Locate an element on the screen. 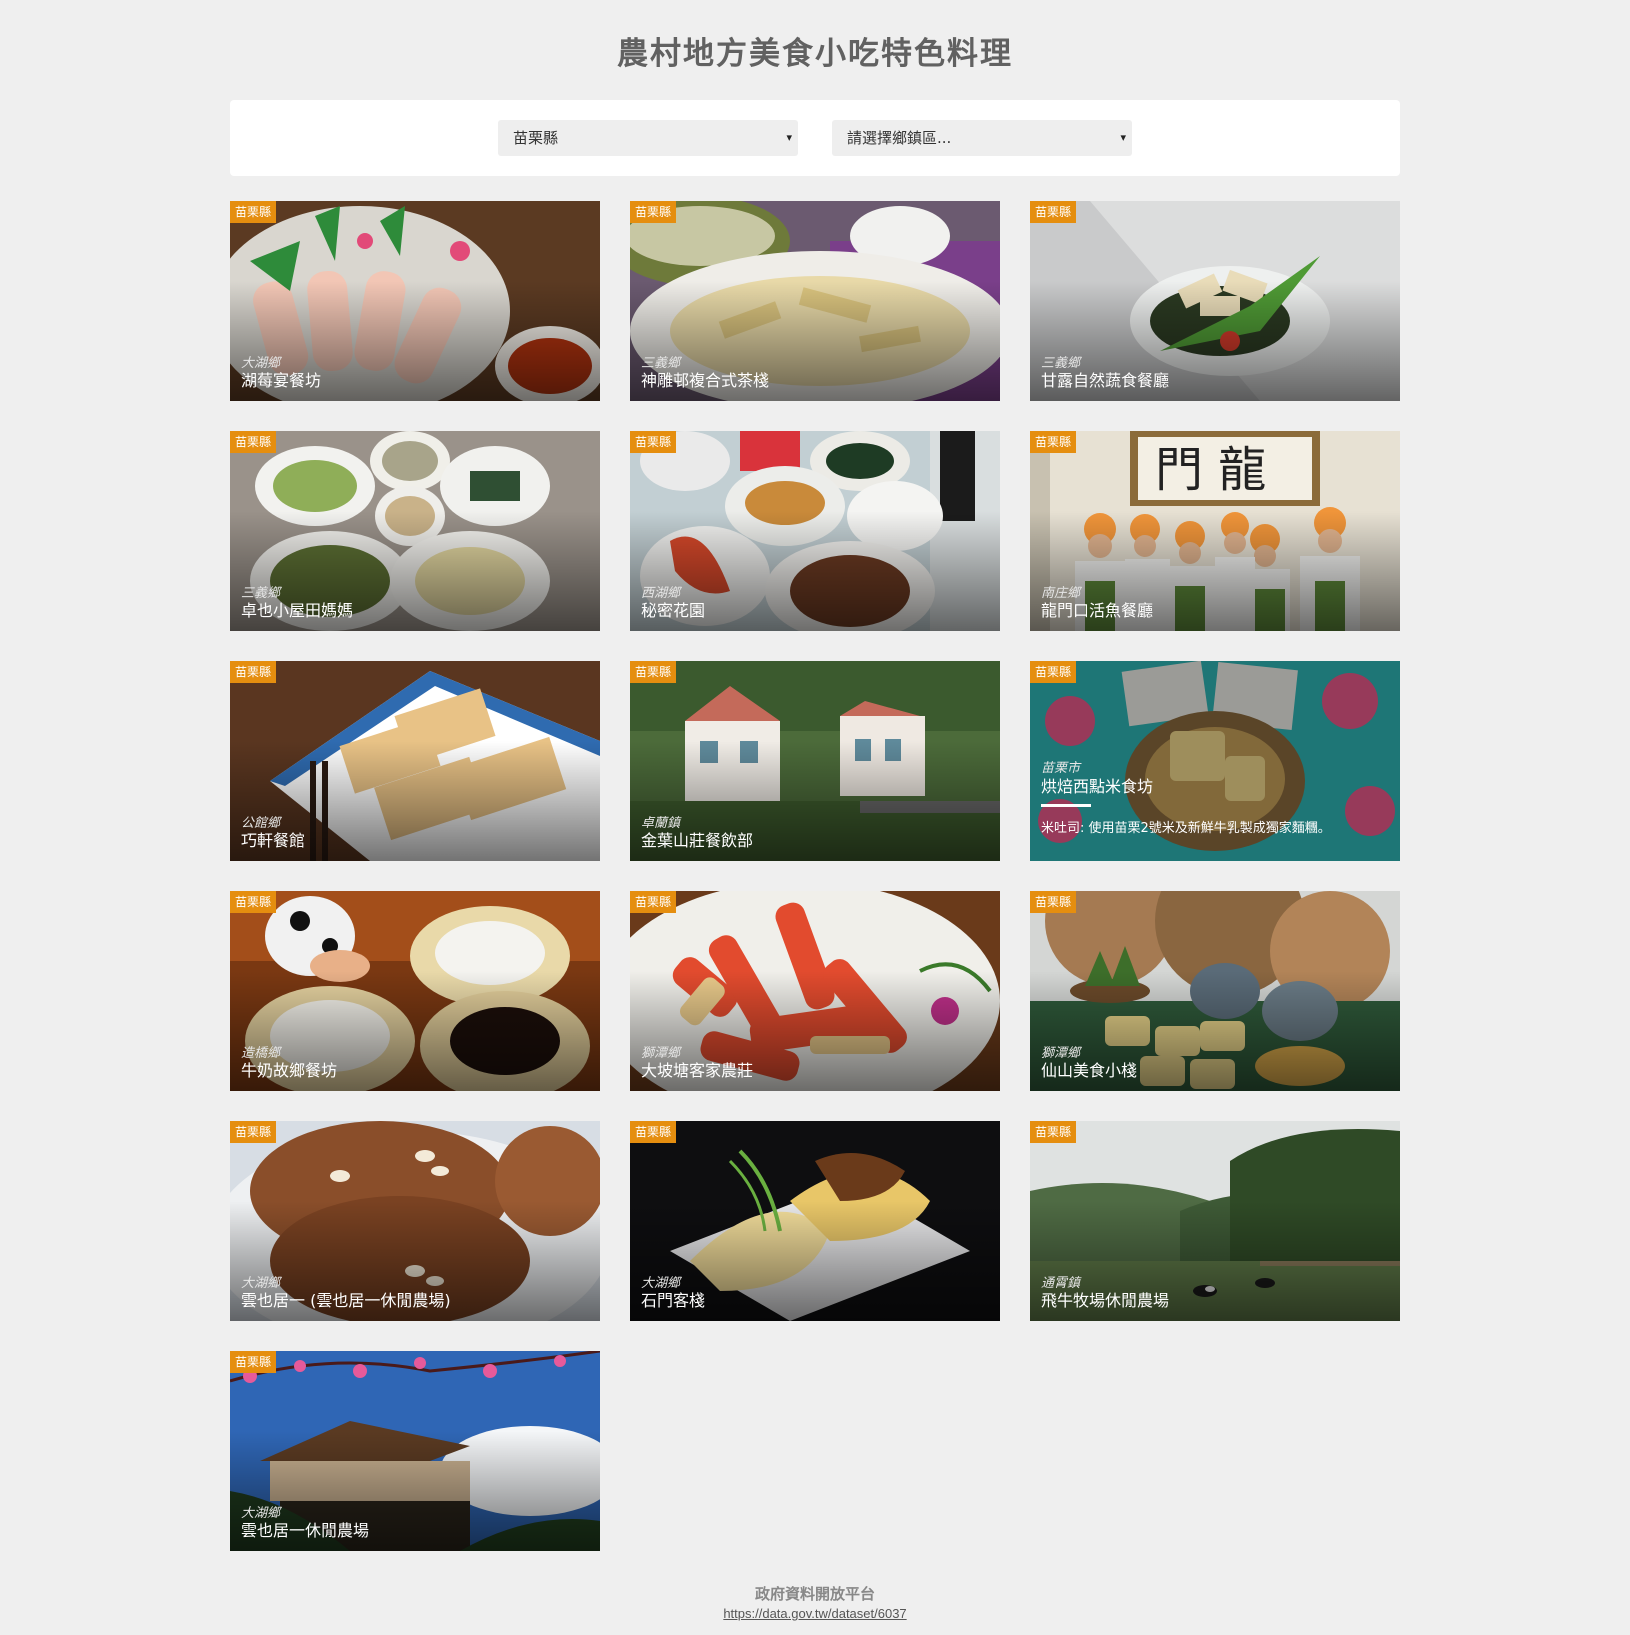 The image size is (1630, 1635). restaurant-card: 苗栗縣 大湖鄉 石門客棧 is located at coordinates (815, 1221).